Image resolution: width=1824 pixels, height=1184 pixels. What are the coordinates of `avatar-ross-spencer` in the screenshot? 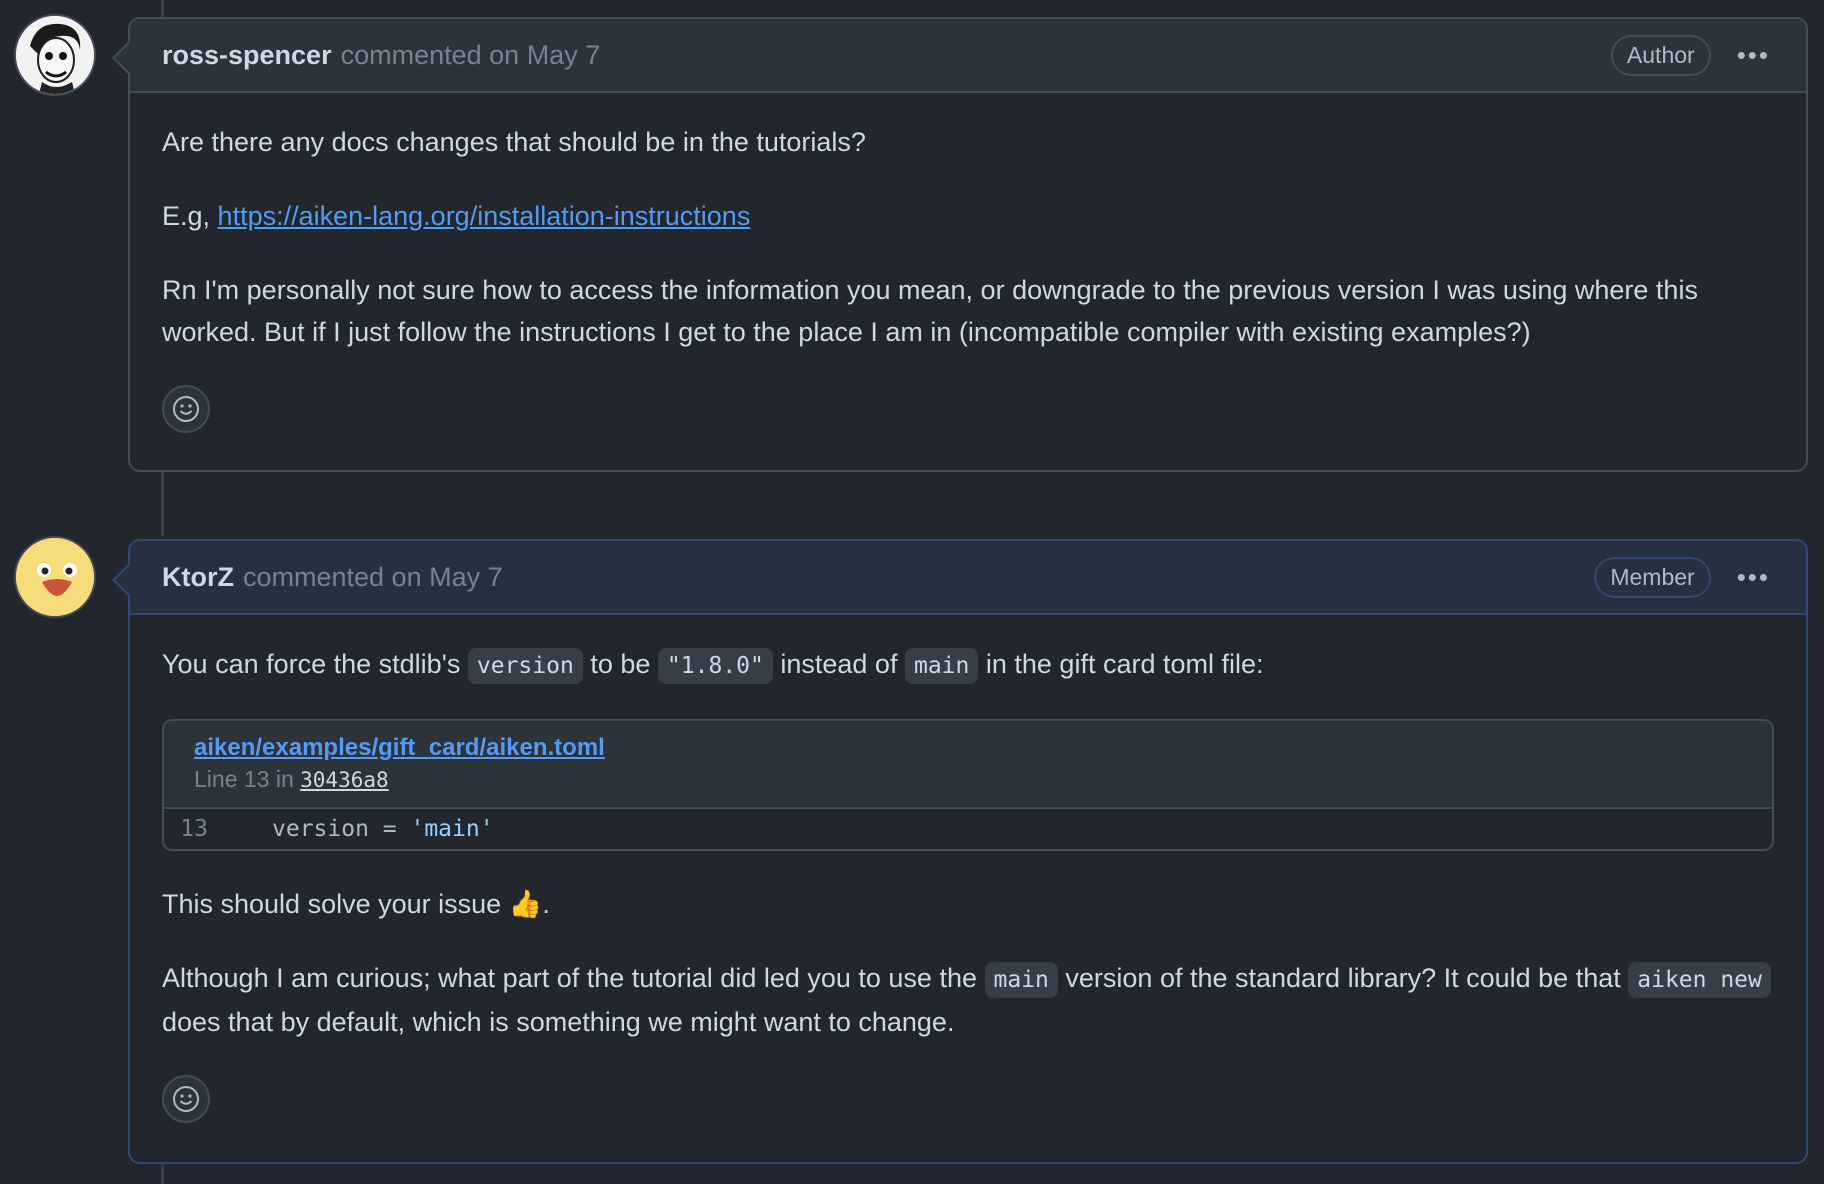 It's located at (55, 55).